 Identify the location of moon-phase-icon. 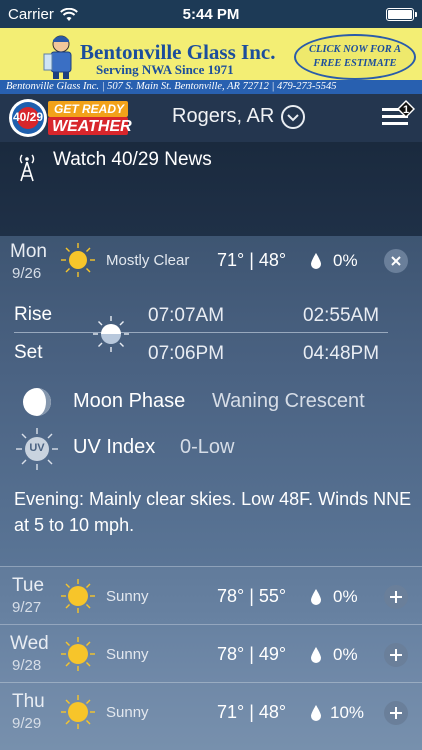
(37, 402).